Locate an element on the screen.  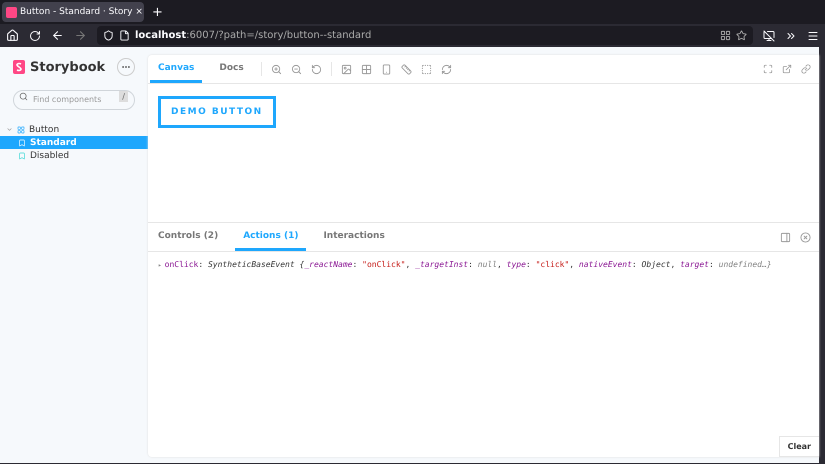
clear-button: Clear is located at coordinates (798, 446).